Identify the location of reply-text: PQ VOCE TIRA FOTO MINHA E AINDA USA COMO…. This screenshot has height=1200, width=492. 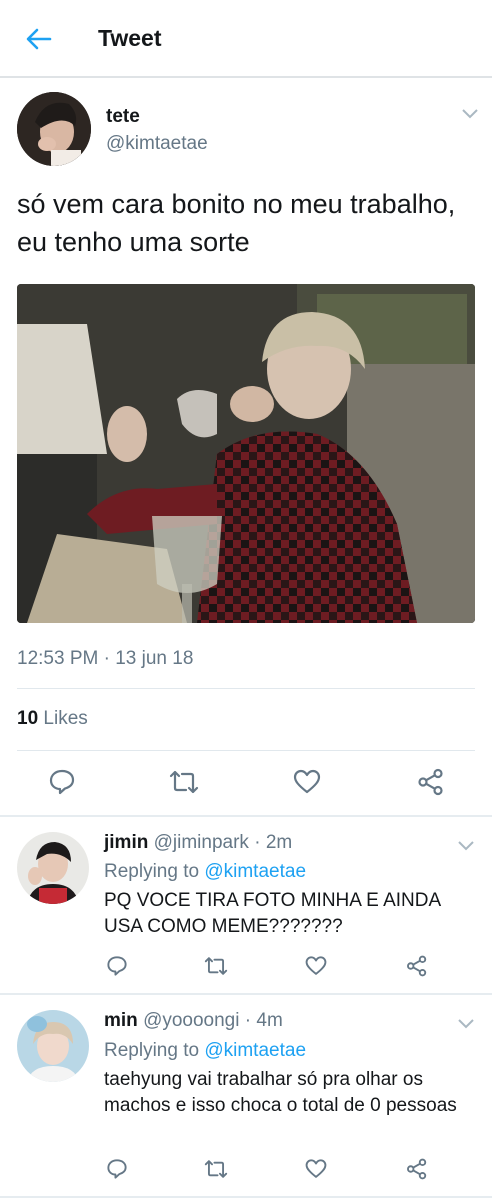
(272, 913).